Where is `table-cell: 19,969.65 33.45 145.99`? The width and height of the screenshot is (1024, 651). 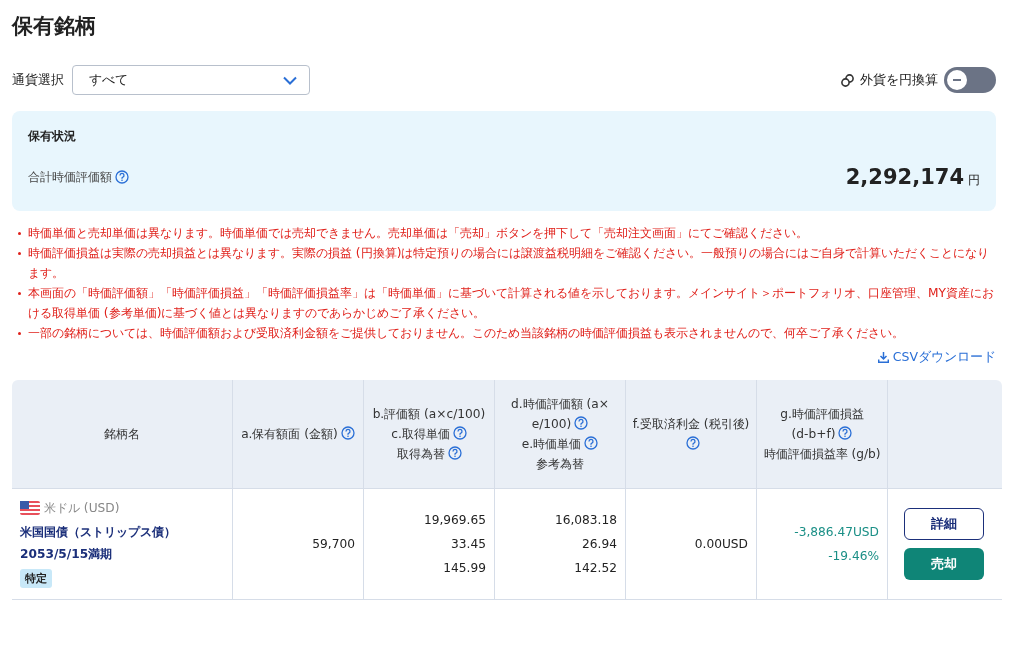 table-cell: 19,969.65 33.45 145.99 is located at coordinates (429, 544).